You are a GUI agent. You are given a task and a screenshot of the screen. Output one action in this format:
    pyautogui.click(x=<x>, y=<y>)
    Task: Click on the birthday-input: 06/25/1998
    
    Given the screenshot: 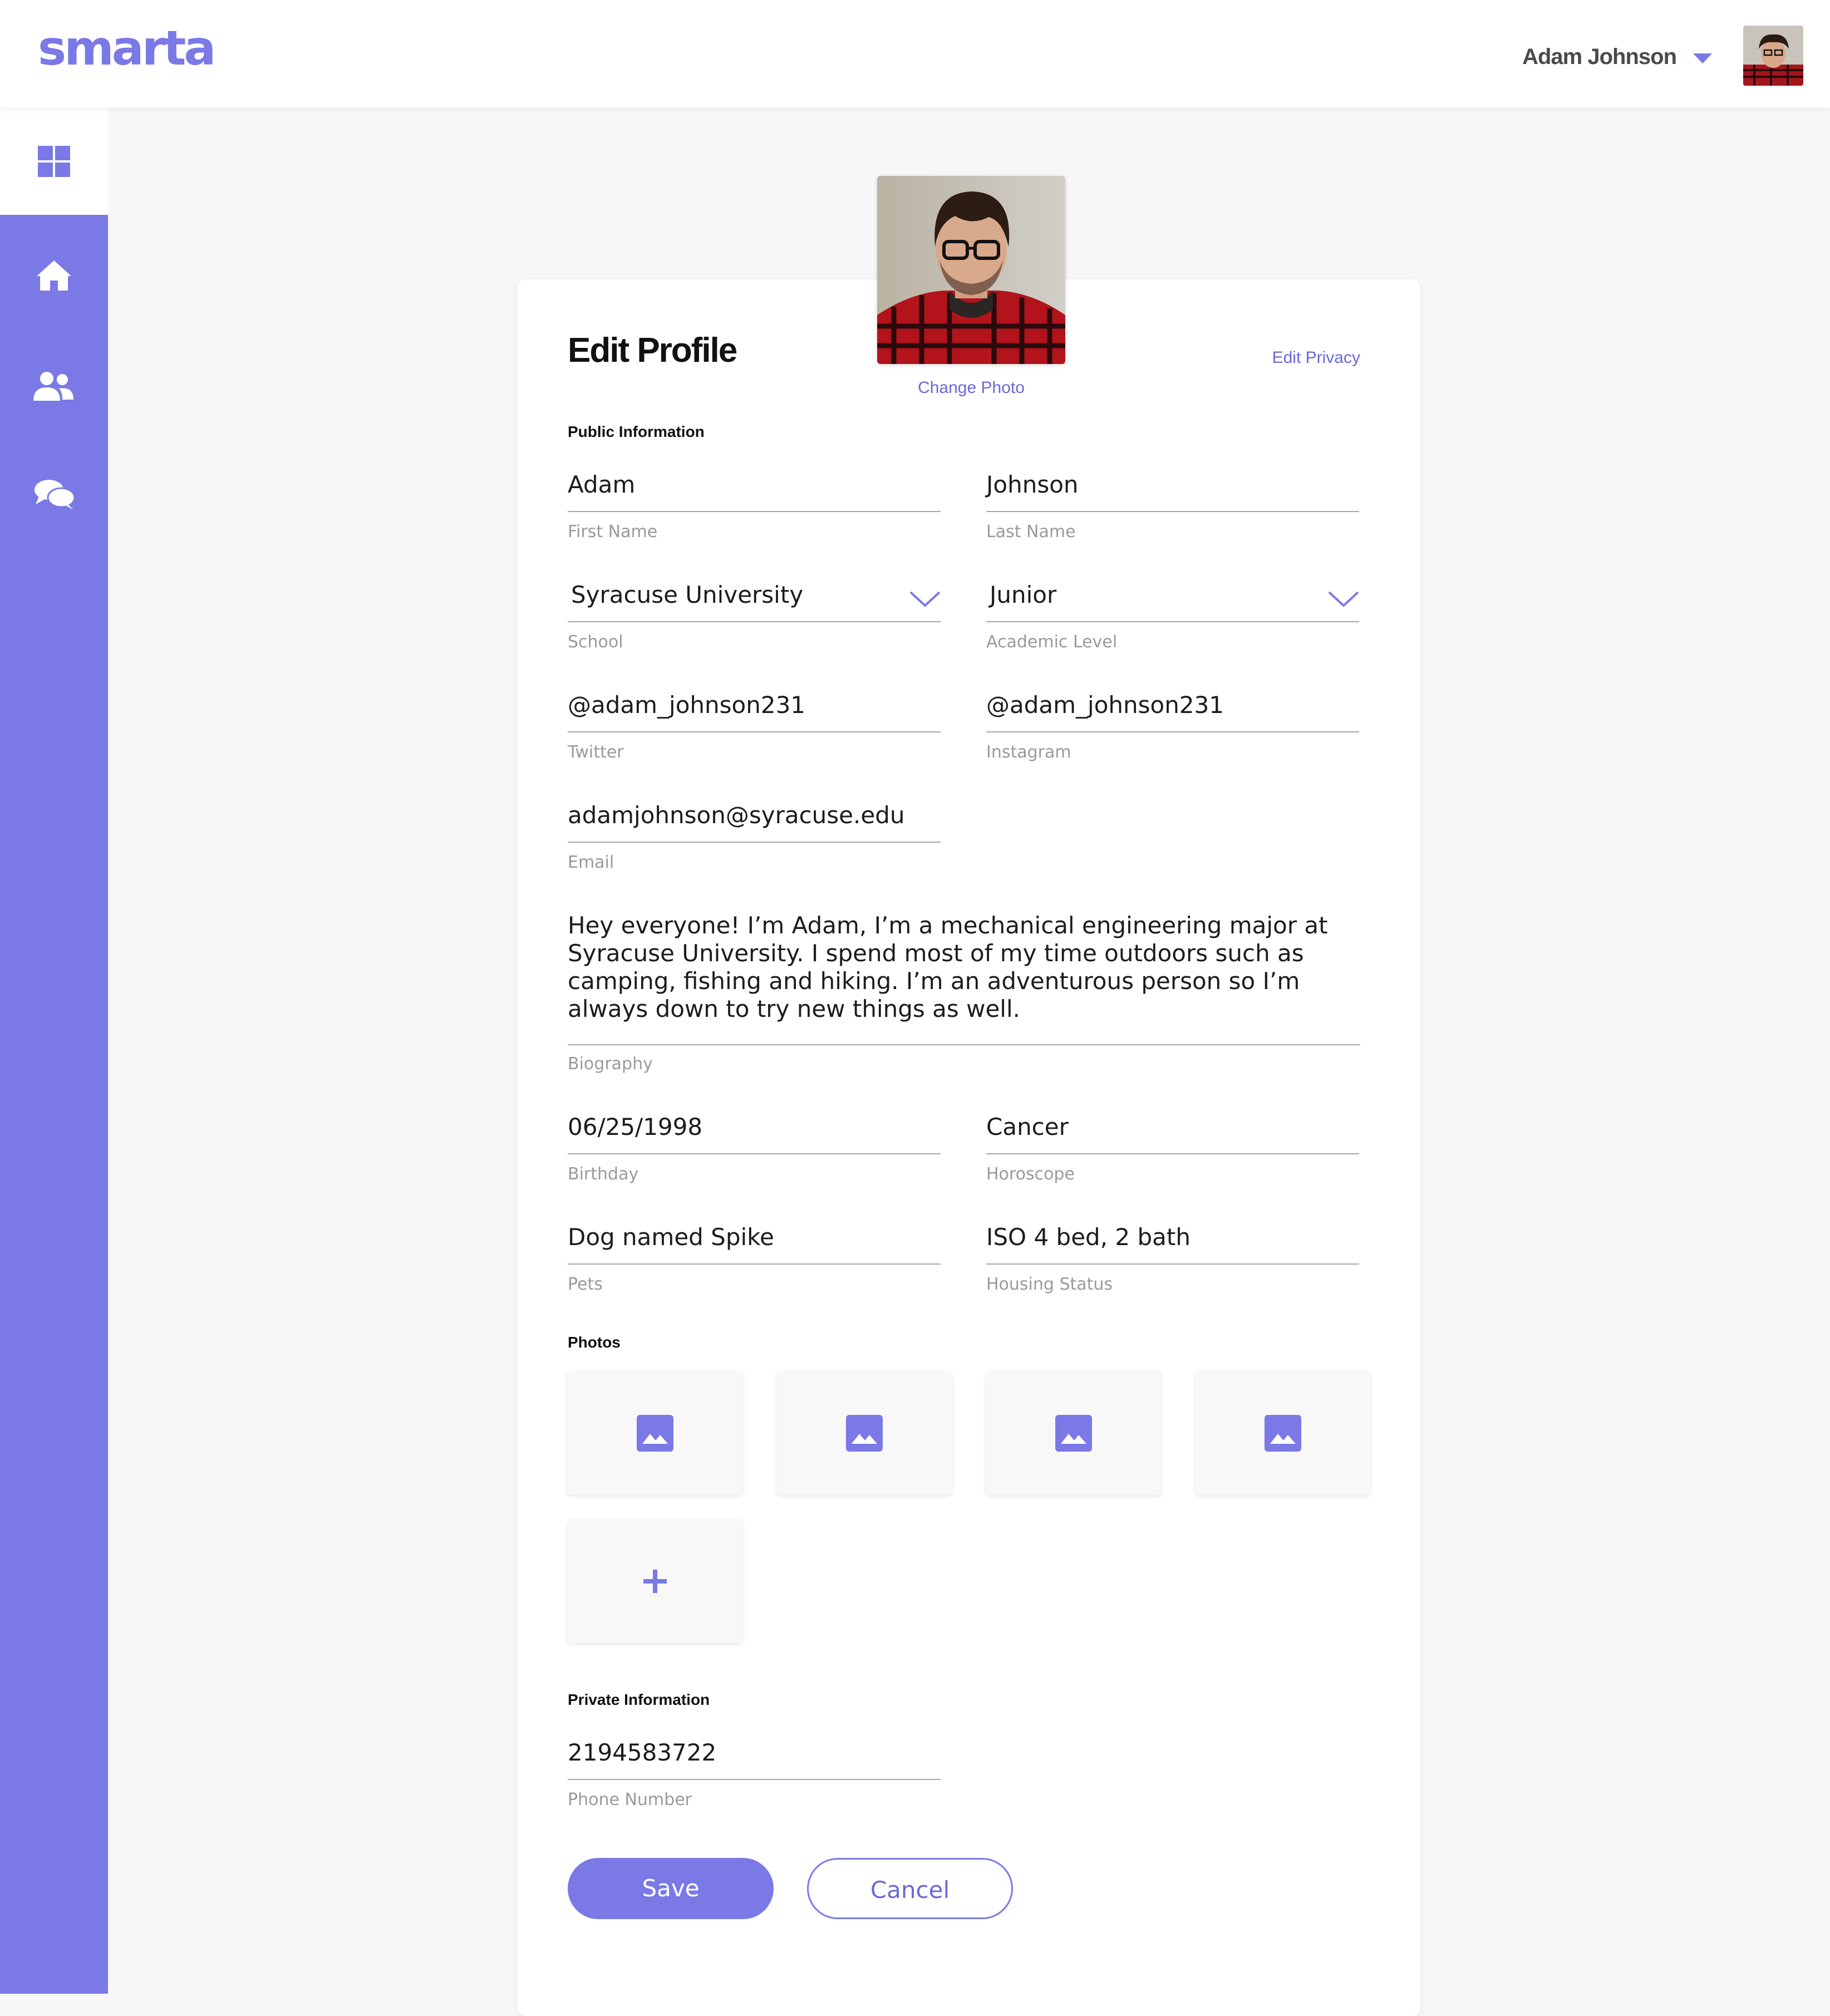 What is the action you would take?
    pyautogui.click(x=635, y=1126)
    